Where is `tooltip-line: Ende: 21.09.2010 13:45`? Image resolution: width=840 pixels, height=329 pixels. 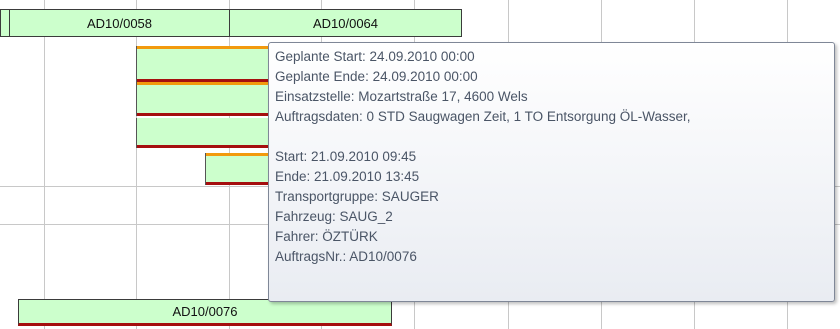 tooltip-line: Ende: 21.09.2010 13:45 is located at coordinates (347, 176).